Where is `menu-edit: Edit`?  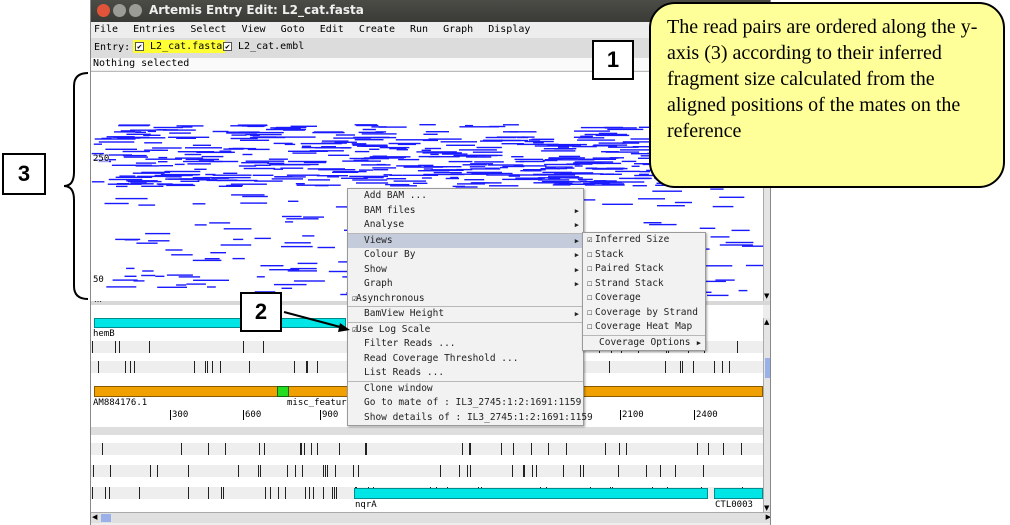 menu-edit: Edit is located at coordinates (332, 29).